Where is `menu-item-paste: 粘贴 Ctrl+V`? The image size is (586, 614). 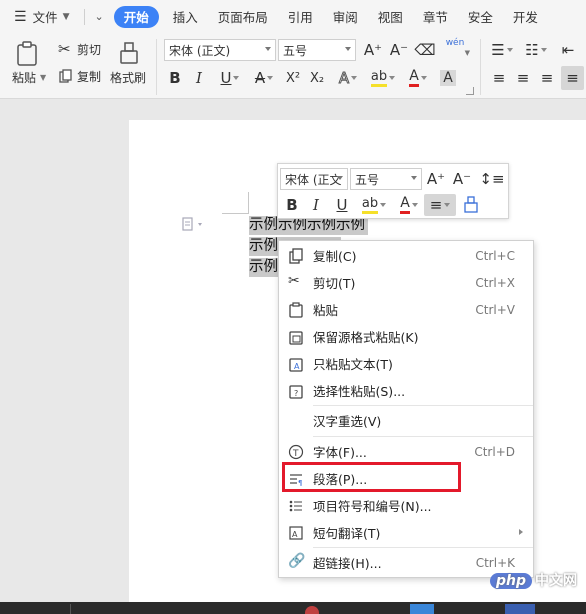
menu-item-paste: 粘贴 Ctrl+V is located at coordinates (406, 309).